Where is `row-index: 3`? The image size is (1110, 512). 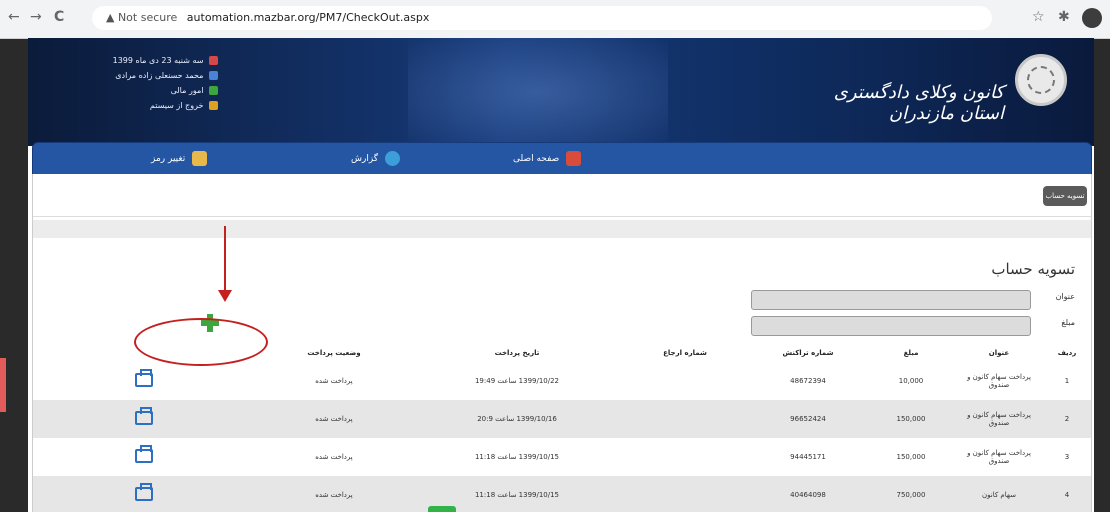 row-index: 3 is located at coordinates (1067, 457).